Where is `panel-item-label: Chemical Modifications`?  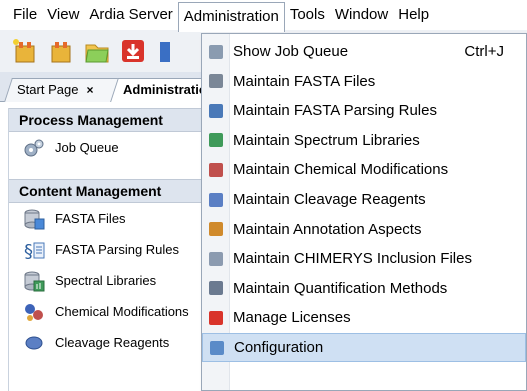
panel-item-label: Chemical Modifications is located at coordinates (122, 311).